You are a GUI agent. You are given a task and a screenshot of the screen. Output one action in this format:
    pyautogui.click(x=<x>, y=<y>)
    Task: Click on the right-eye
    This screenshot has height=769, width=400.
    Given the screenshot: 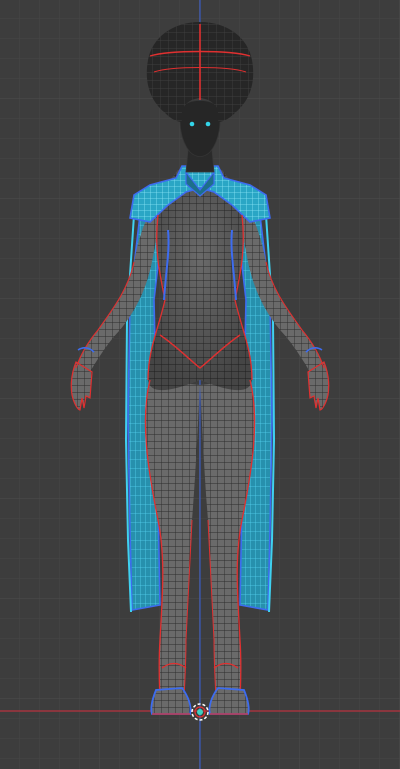 What is the action you would take?
    pyautogui.click(x=208, y=124)
    